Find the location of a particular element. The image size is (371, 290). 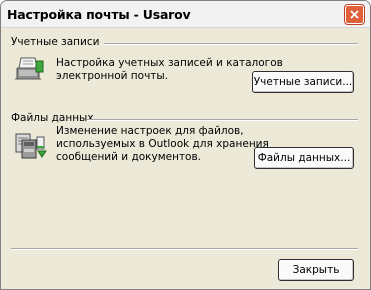

title-bar: Настройка почты - Usarov is located at coordinates (185, 14).